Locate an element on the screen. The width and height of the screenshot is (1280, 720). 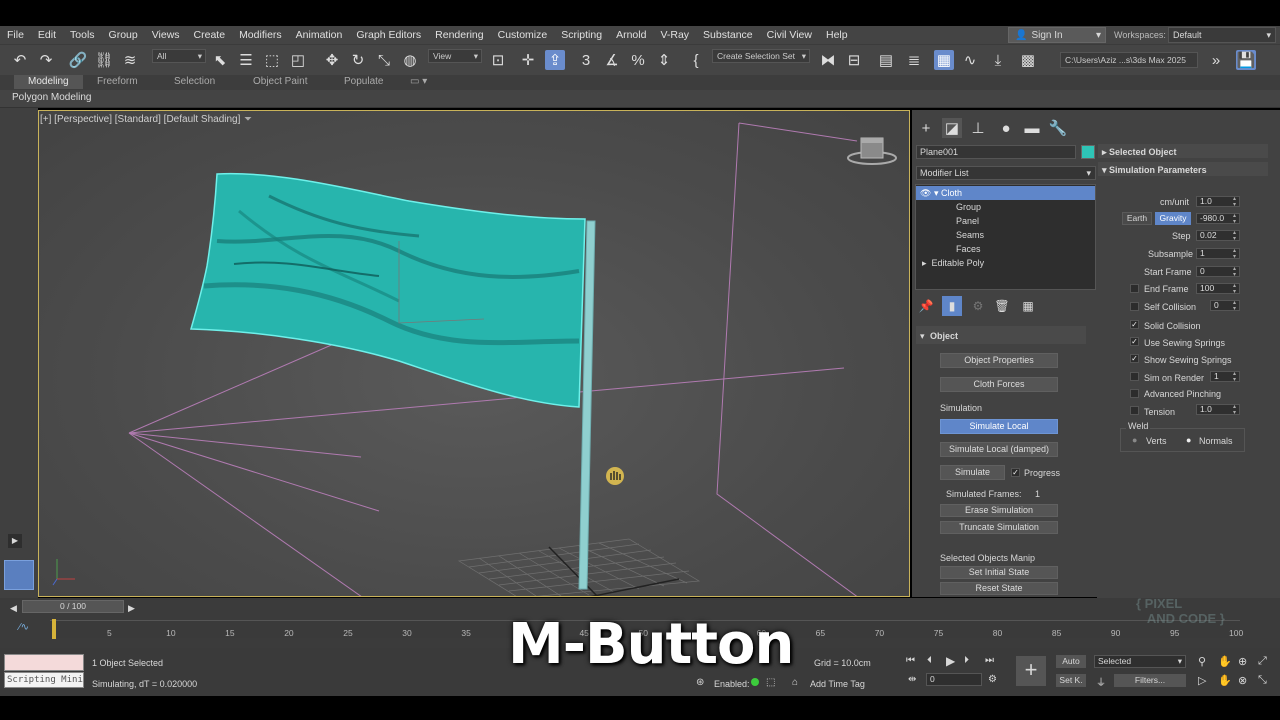
progress-checkbox: ✓ is located at coordinates (1015, 472).